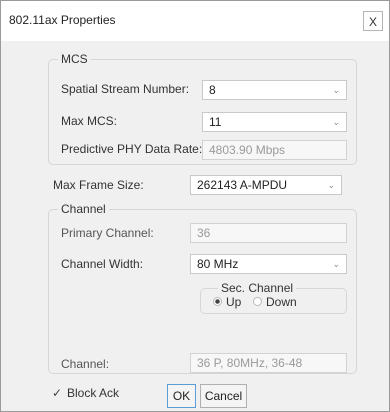  I want to click on channel-field: 36 P, 80MHz, 36-48, so click(268, 363).